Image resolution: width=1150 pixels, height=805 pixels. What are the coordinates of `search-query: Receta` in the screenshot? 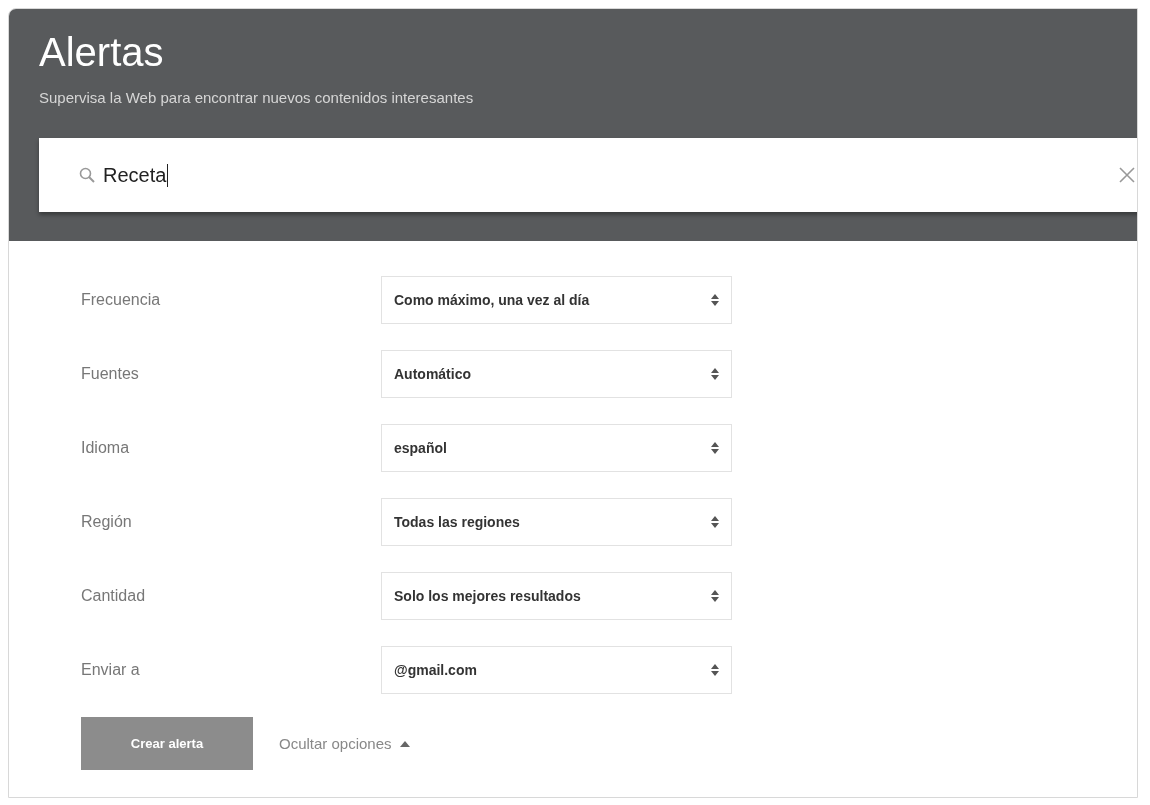 It's located at (136, 175).